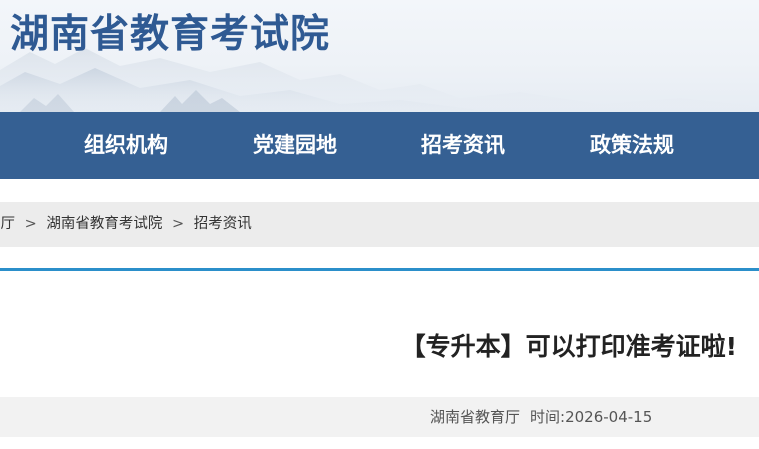  I want to click on breadcrumb: 育厅 > 湖南省教育考试院 > 招考资讯, so click(379, 224).